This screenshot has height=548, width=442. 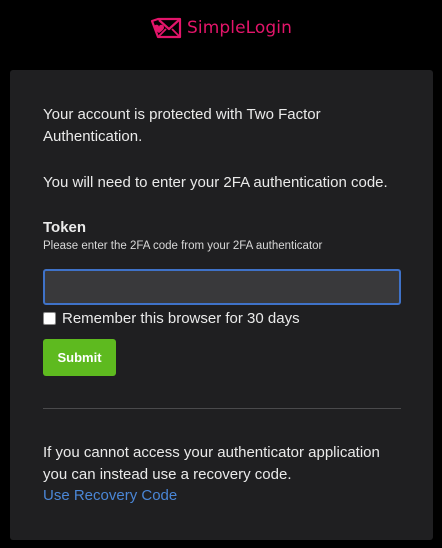 I want to click on brand-name: SimpleLogin, so click(x=239, y=28).